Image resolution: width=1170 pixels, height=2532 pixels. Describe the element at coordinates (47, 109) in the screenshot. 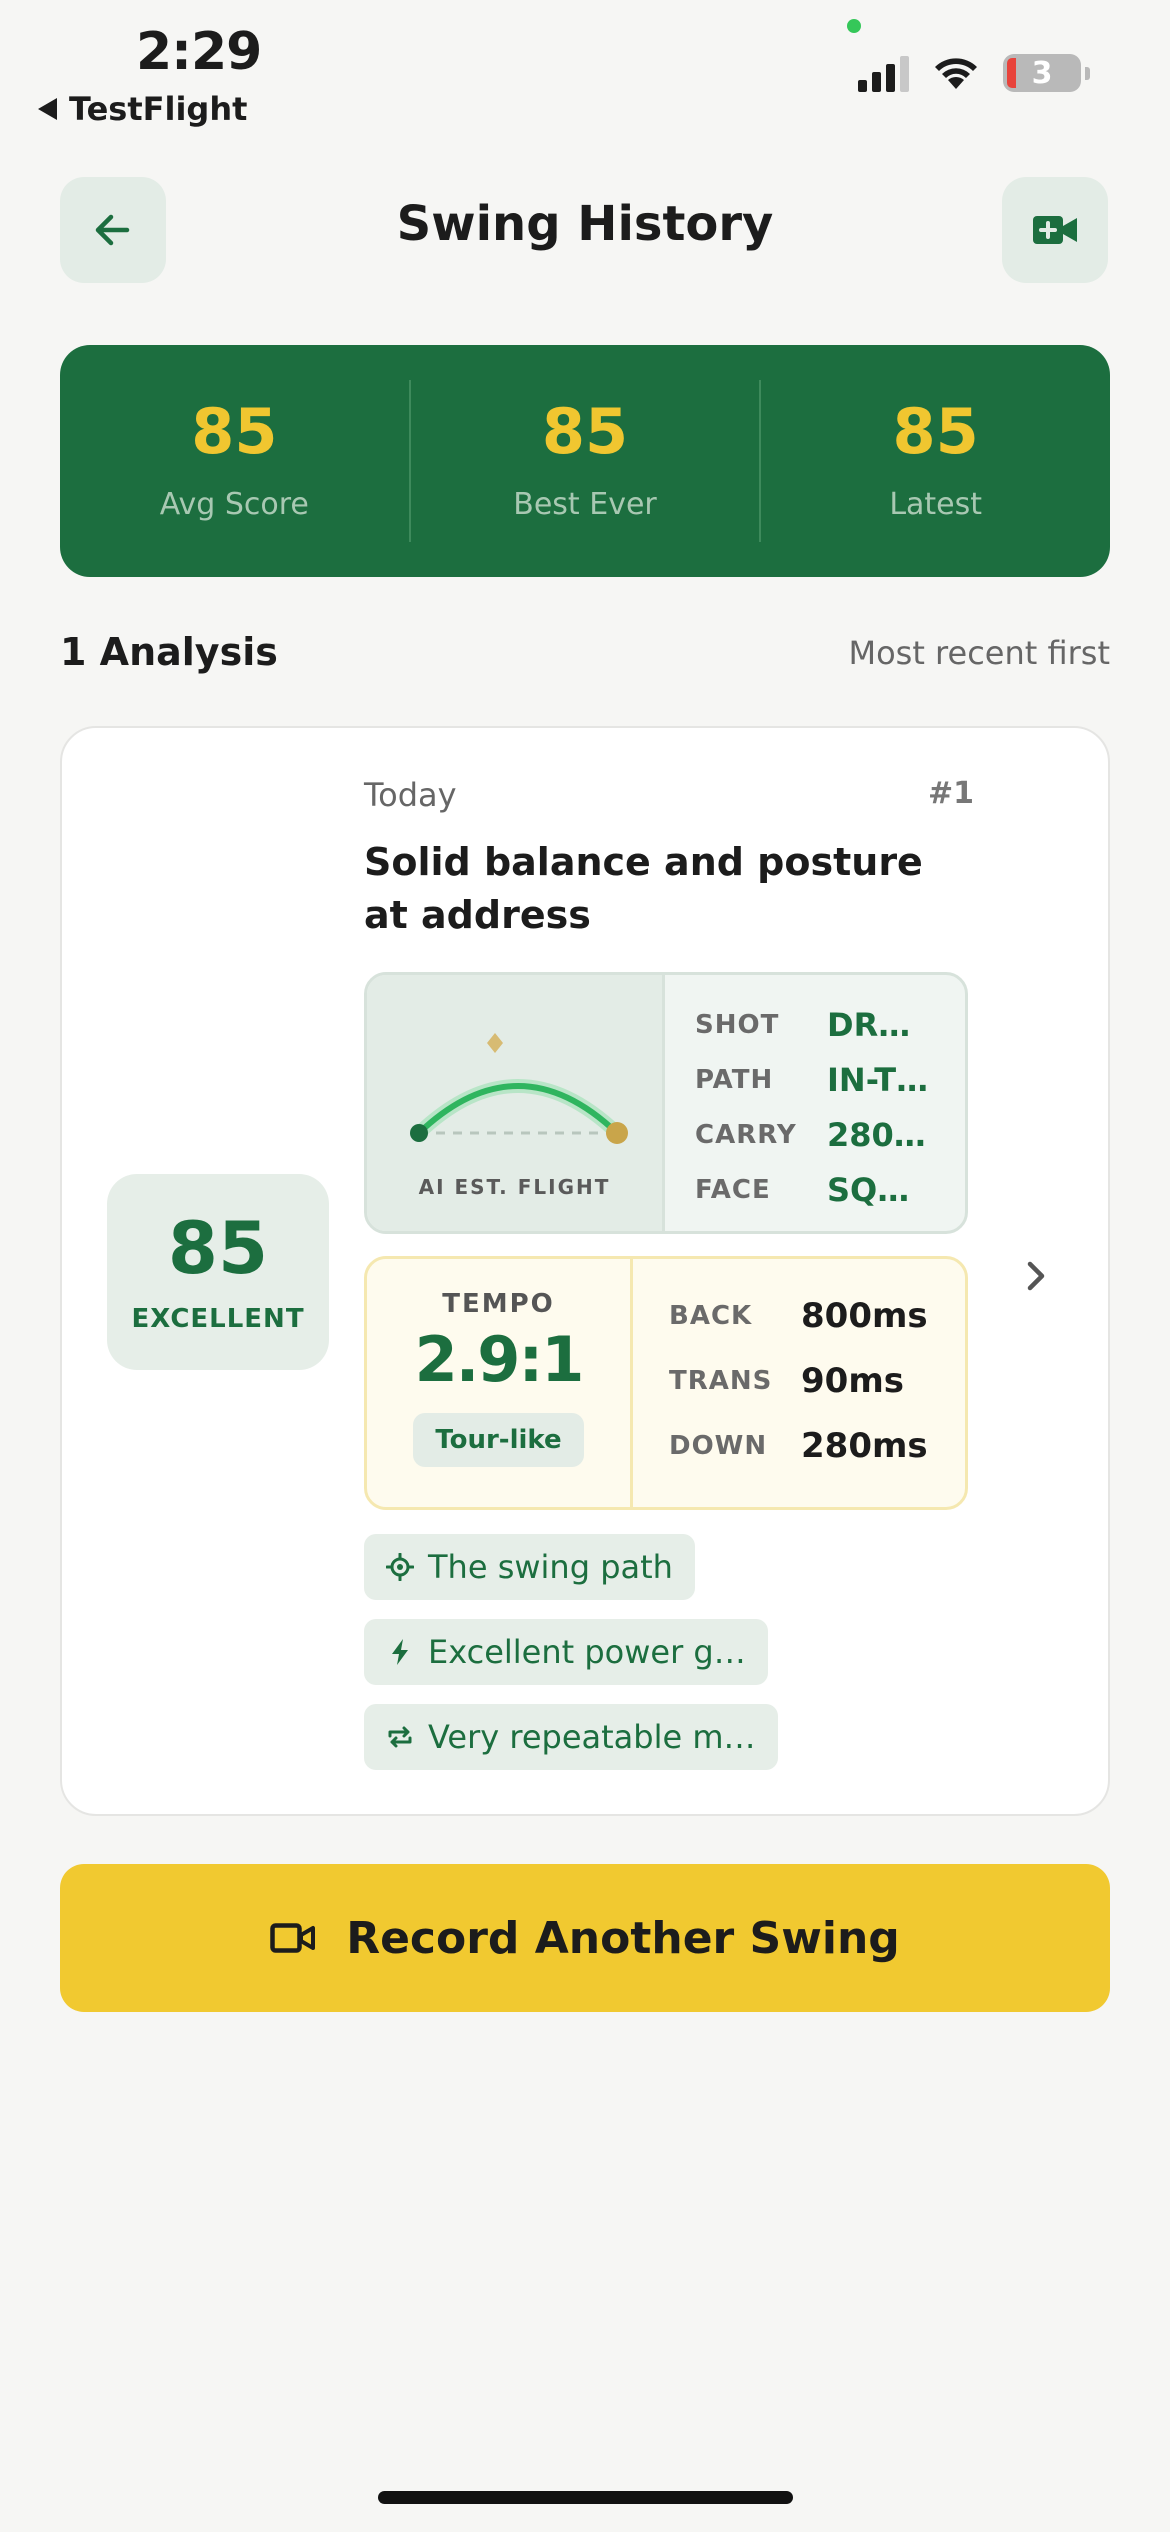

I see `back-triangle-icon` at that location.